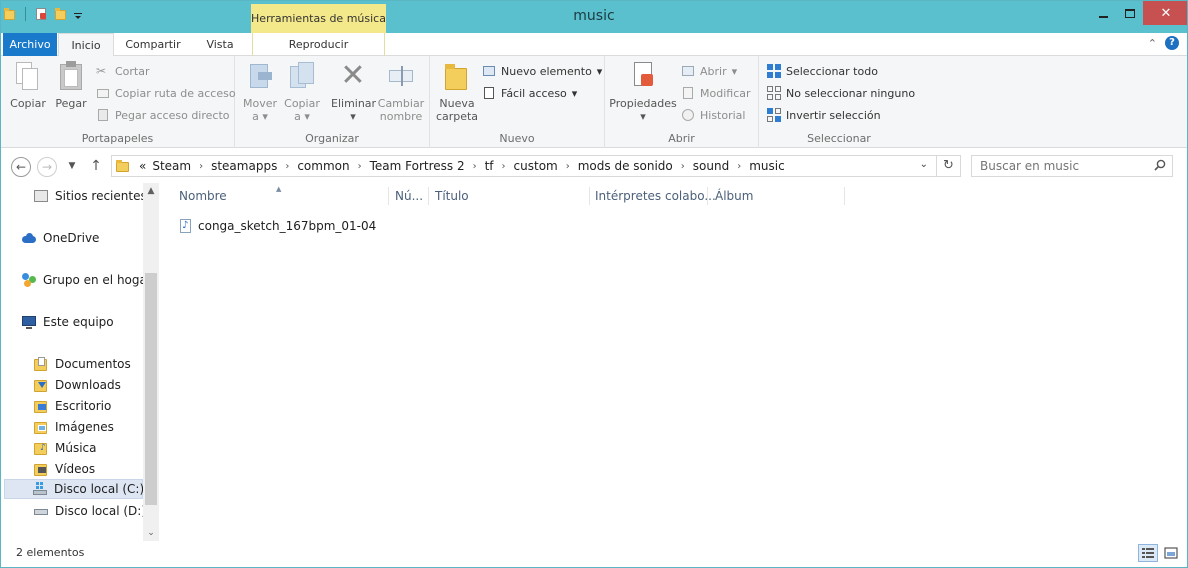 This screenshot has height=568, width=1188. I want to click on scroll-thumb, so click(151, 389).